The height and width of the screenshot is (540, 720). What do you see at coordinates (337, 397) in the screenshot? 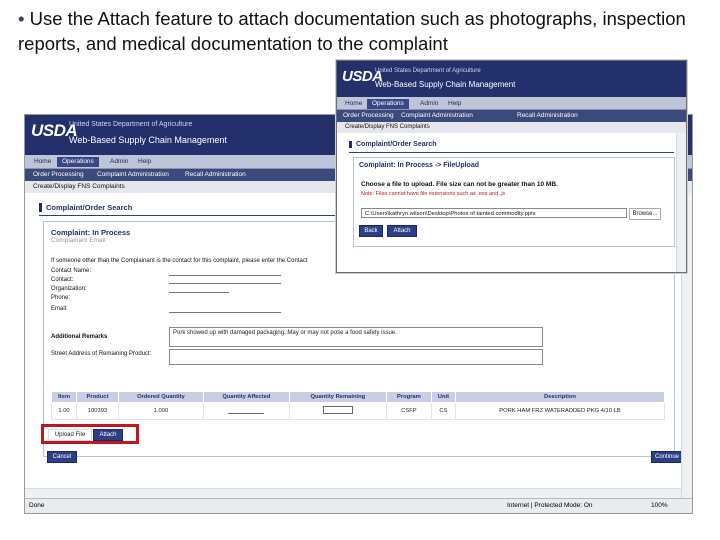
I see `col-quantity-remaining: Quantity Remaining` at bounding box center [337, 397].